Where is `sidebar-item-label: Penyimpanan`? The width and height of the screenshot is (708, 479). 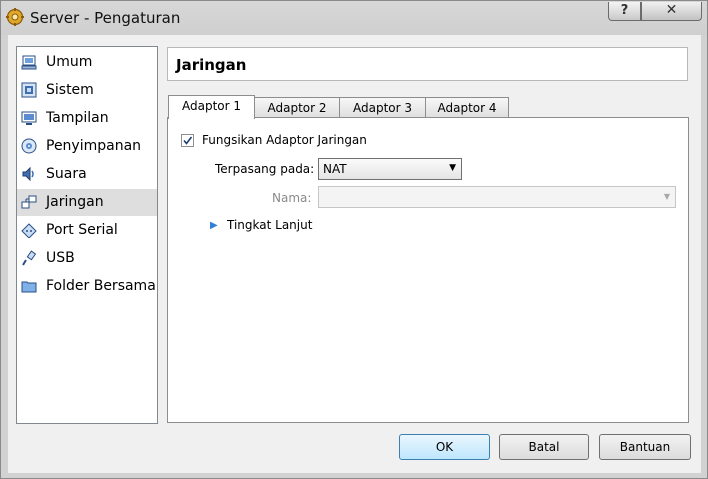 sidebar-item-label: Penyimpanan is located at coordinates (94, 146).